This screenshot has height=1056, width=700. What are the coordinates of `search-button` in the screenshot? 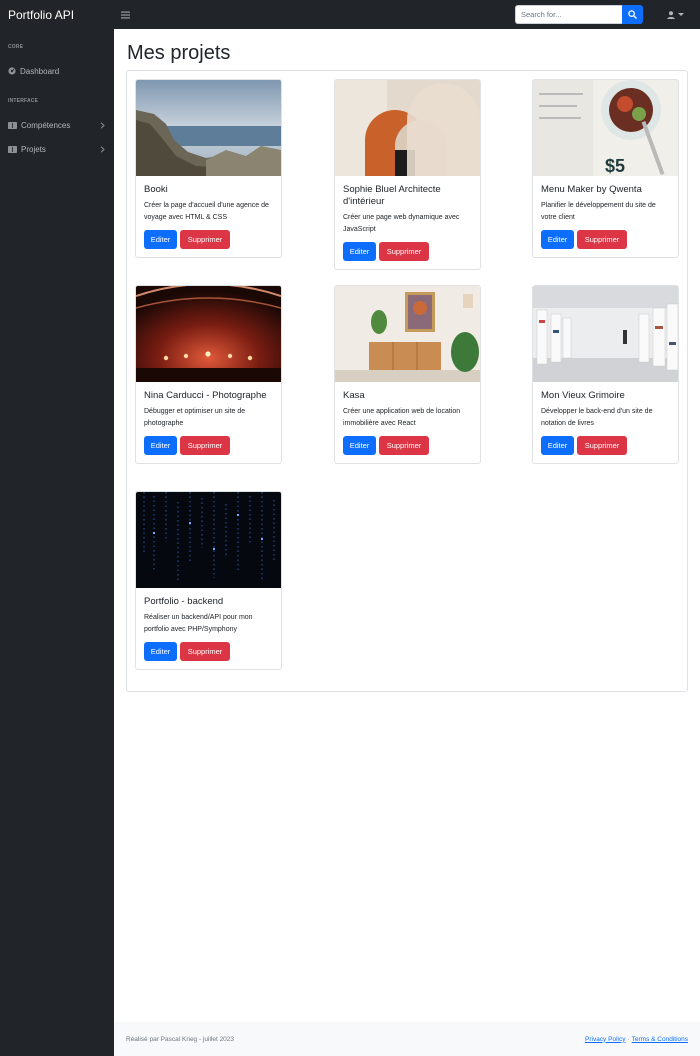 It's located at (632, 14).